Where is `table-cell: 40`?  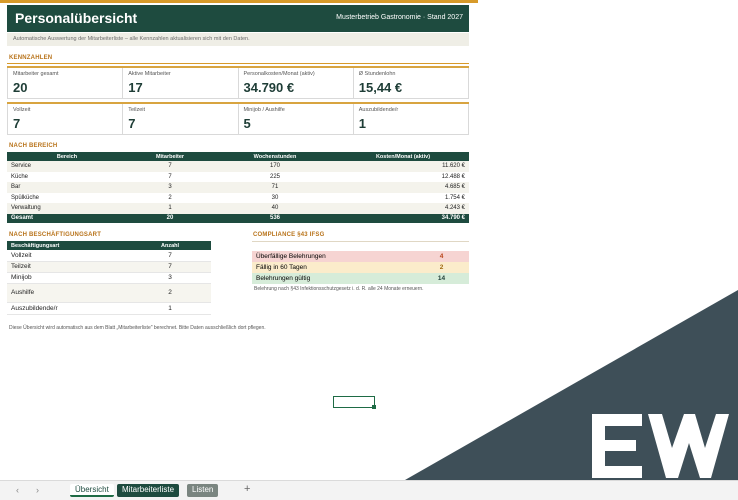 table-cell: 40 is located at coordinates (275, 208).